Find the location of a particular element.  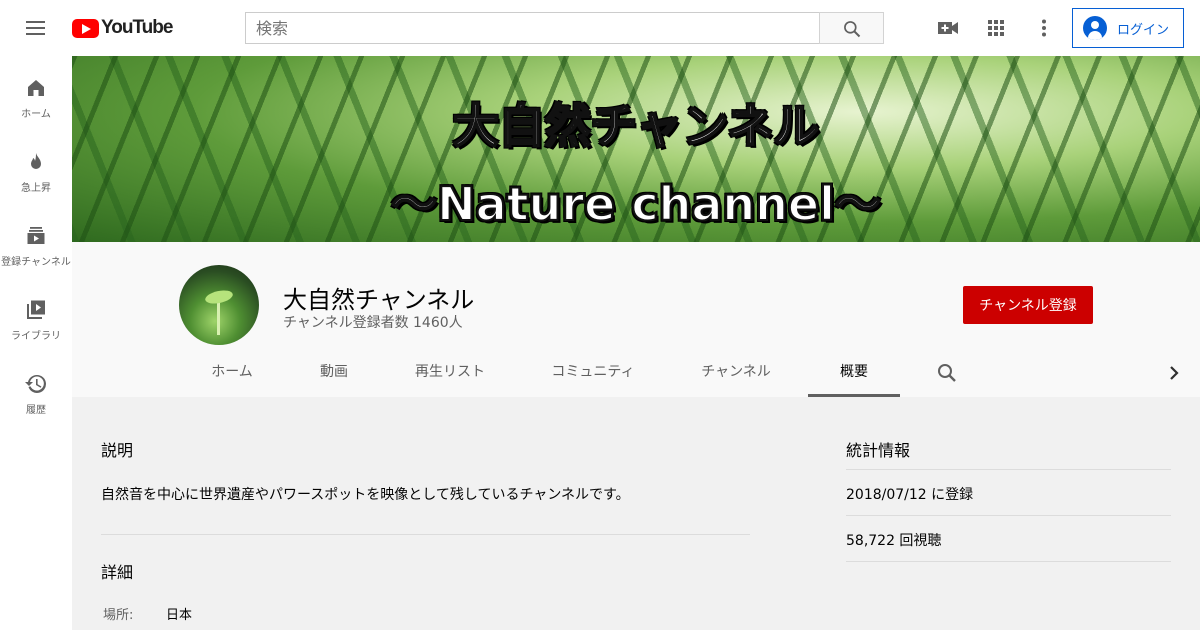

search-icon is located at coordinates (852, 29).